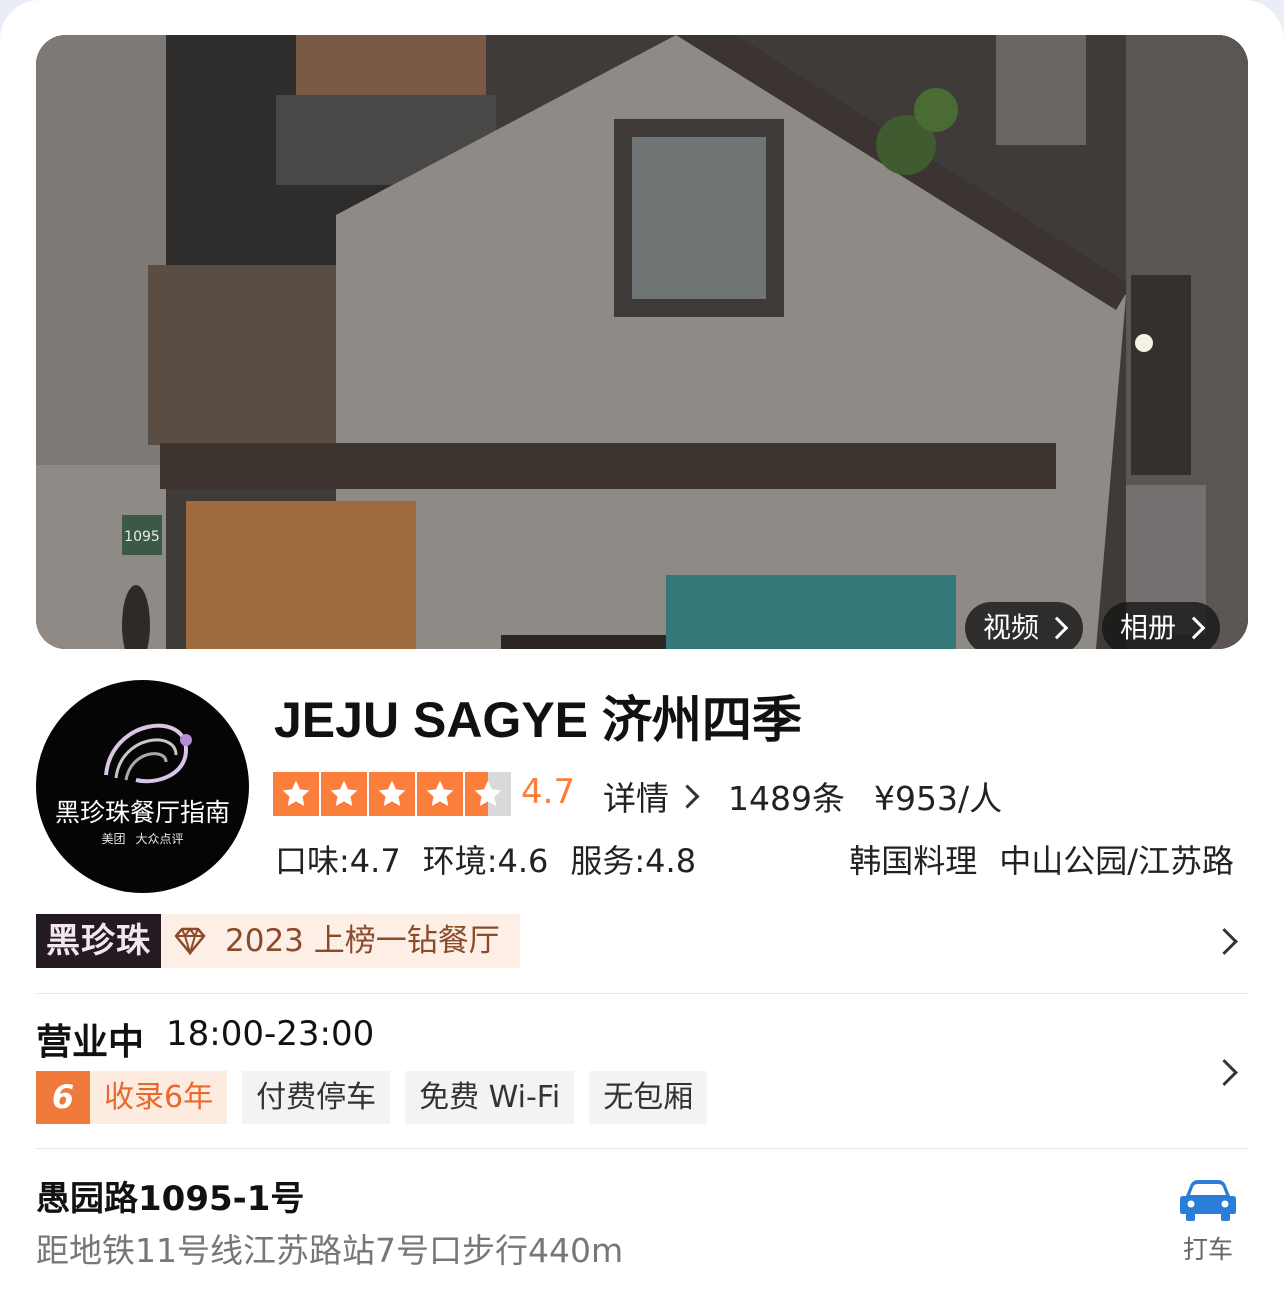  What do you see at coordinates (142, 812) in the screenshot?
I see `logo-title: 黑珍珠餐厅指南` at bounding box center [142, 812].